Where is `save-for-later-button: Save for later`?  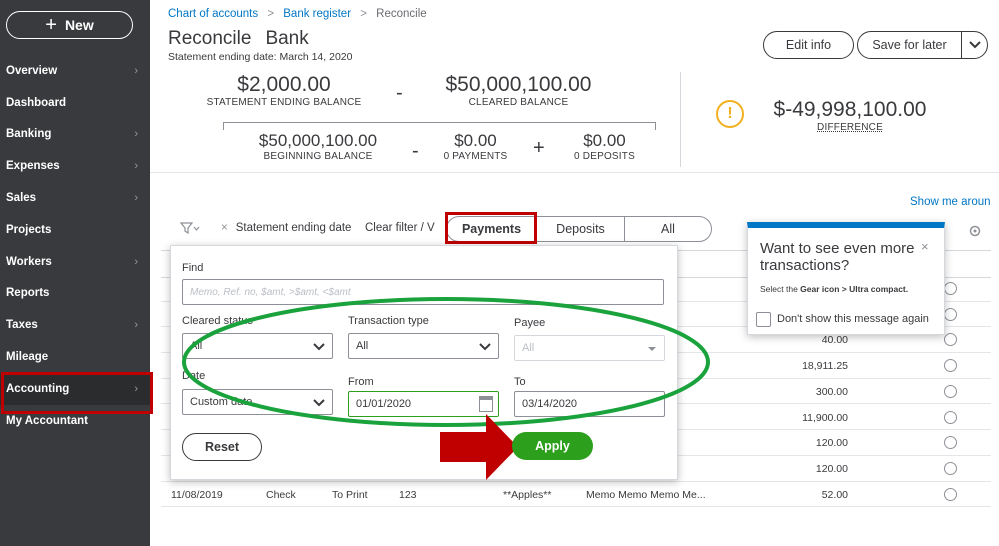 save-for-later-button: Save for later is located at coordinates (909, 45).